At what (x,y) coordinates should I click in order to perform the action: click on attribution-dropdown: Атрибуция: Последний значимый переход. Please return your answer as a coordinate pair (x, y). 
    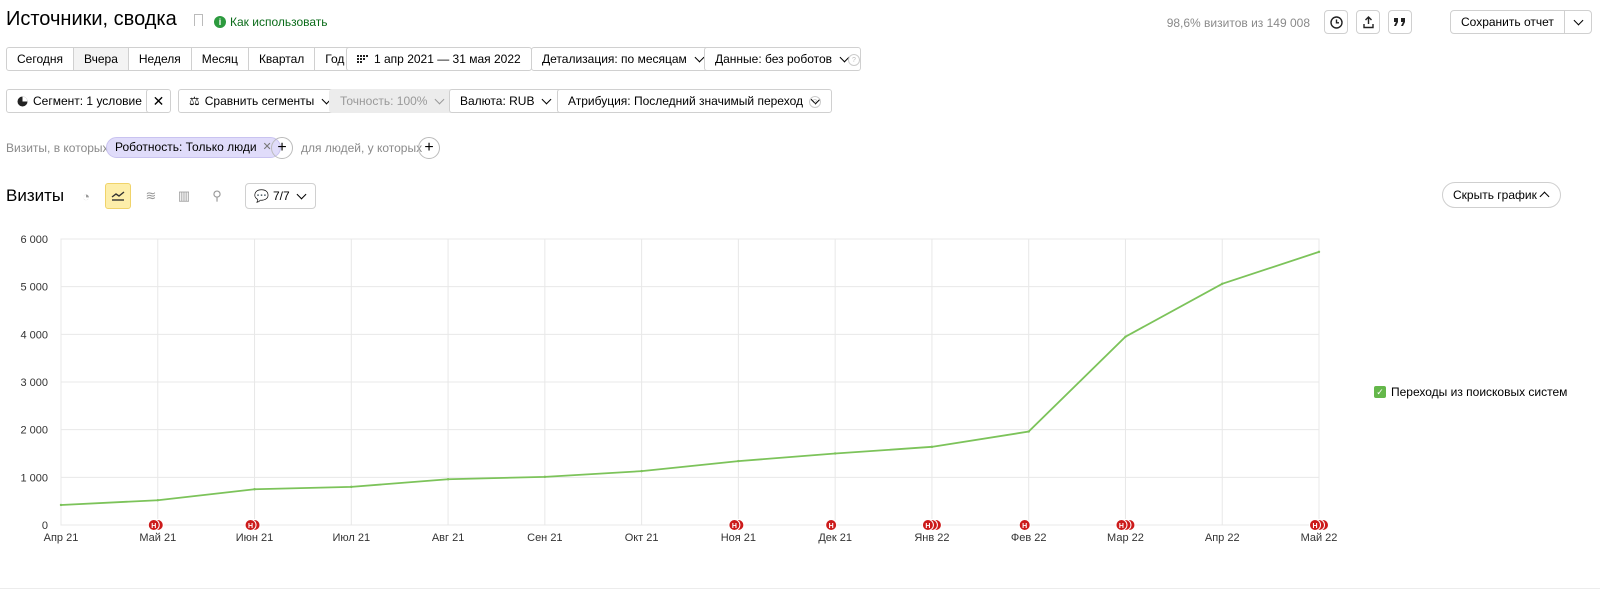
    Looking at the image, I should click on (694, 101).